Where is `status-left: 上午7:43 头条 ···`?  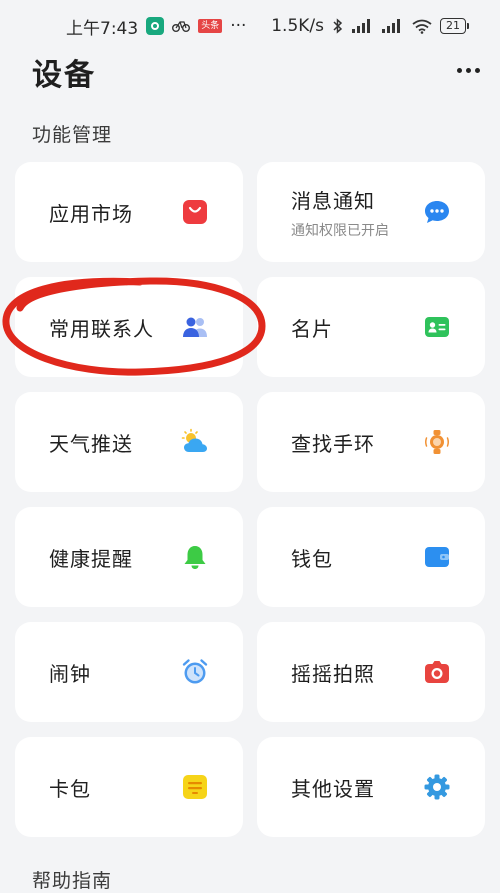 status-left: 上午7:43 头条 ··· is located at coordinates (156, 26).